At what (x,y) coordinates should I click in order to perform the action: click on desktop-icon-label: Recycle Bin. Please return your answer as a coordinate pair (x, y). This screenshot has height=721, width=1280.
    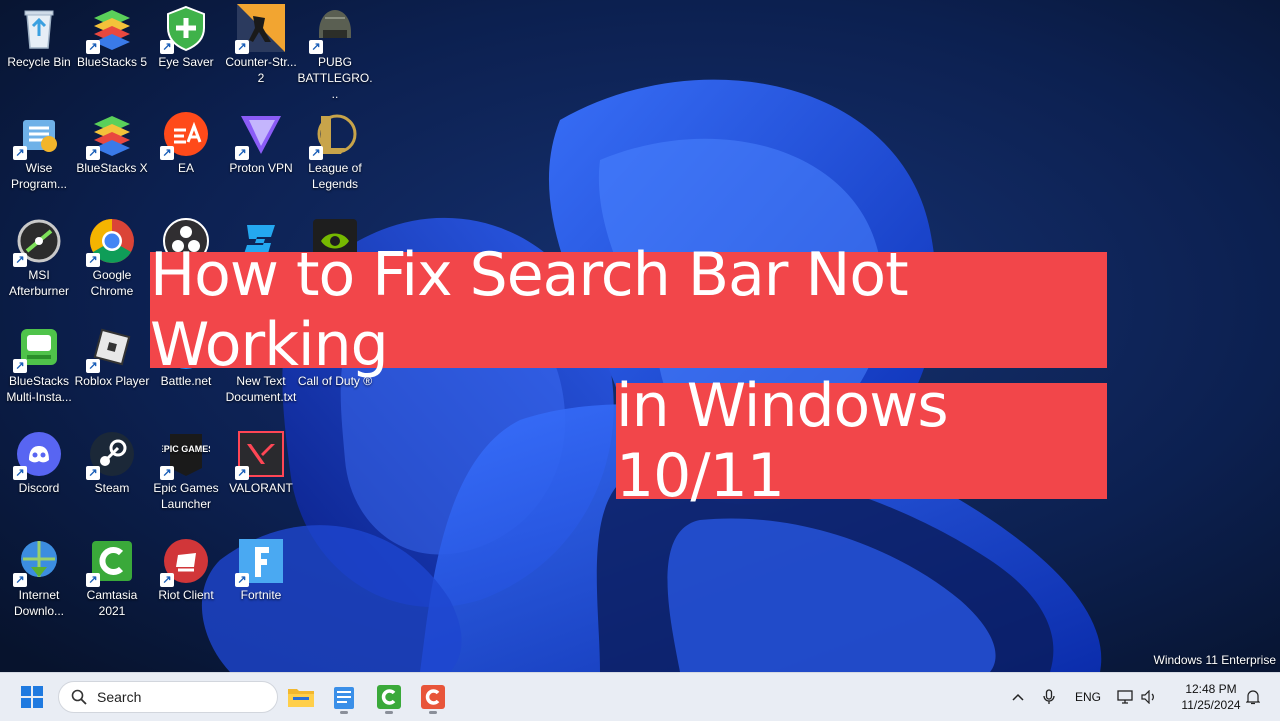
    Looking at the image, I should click on (39, 62).